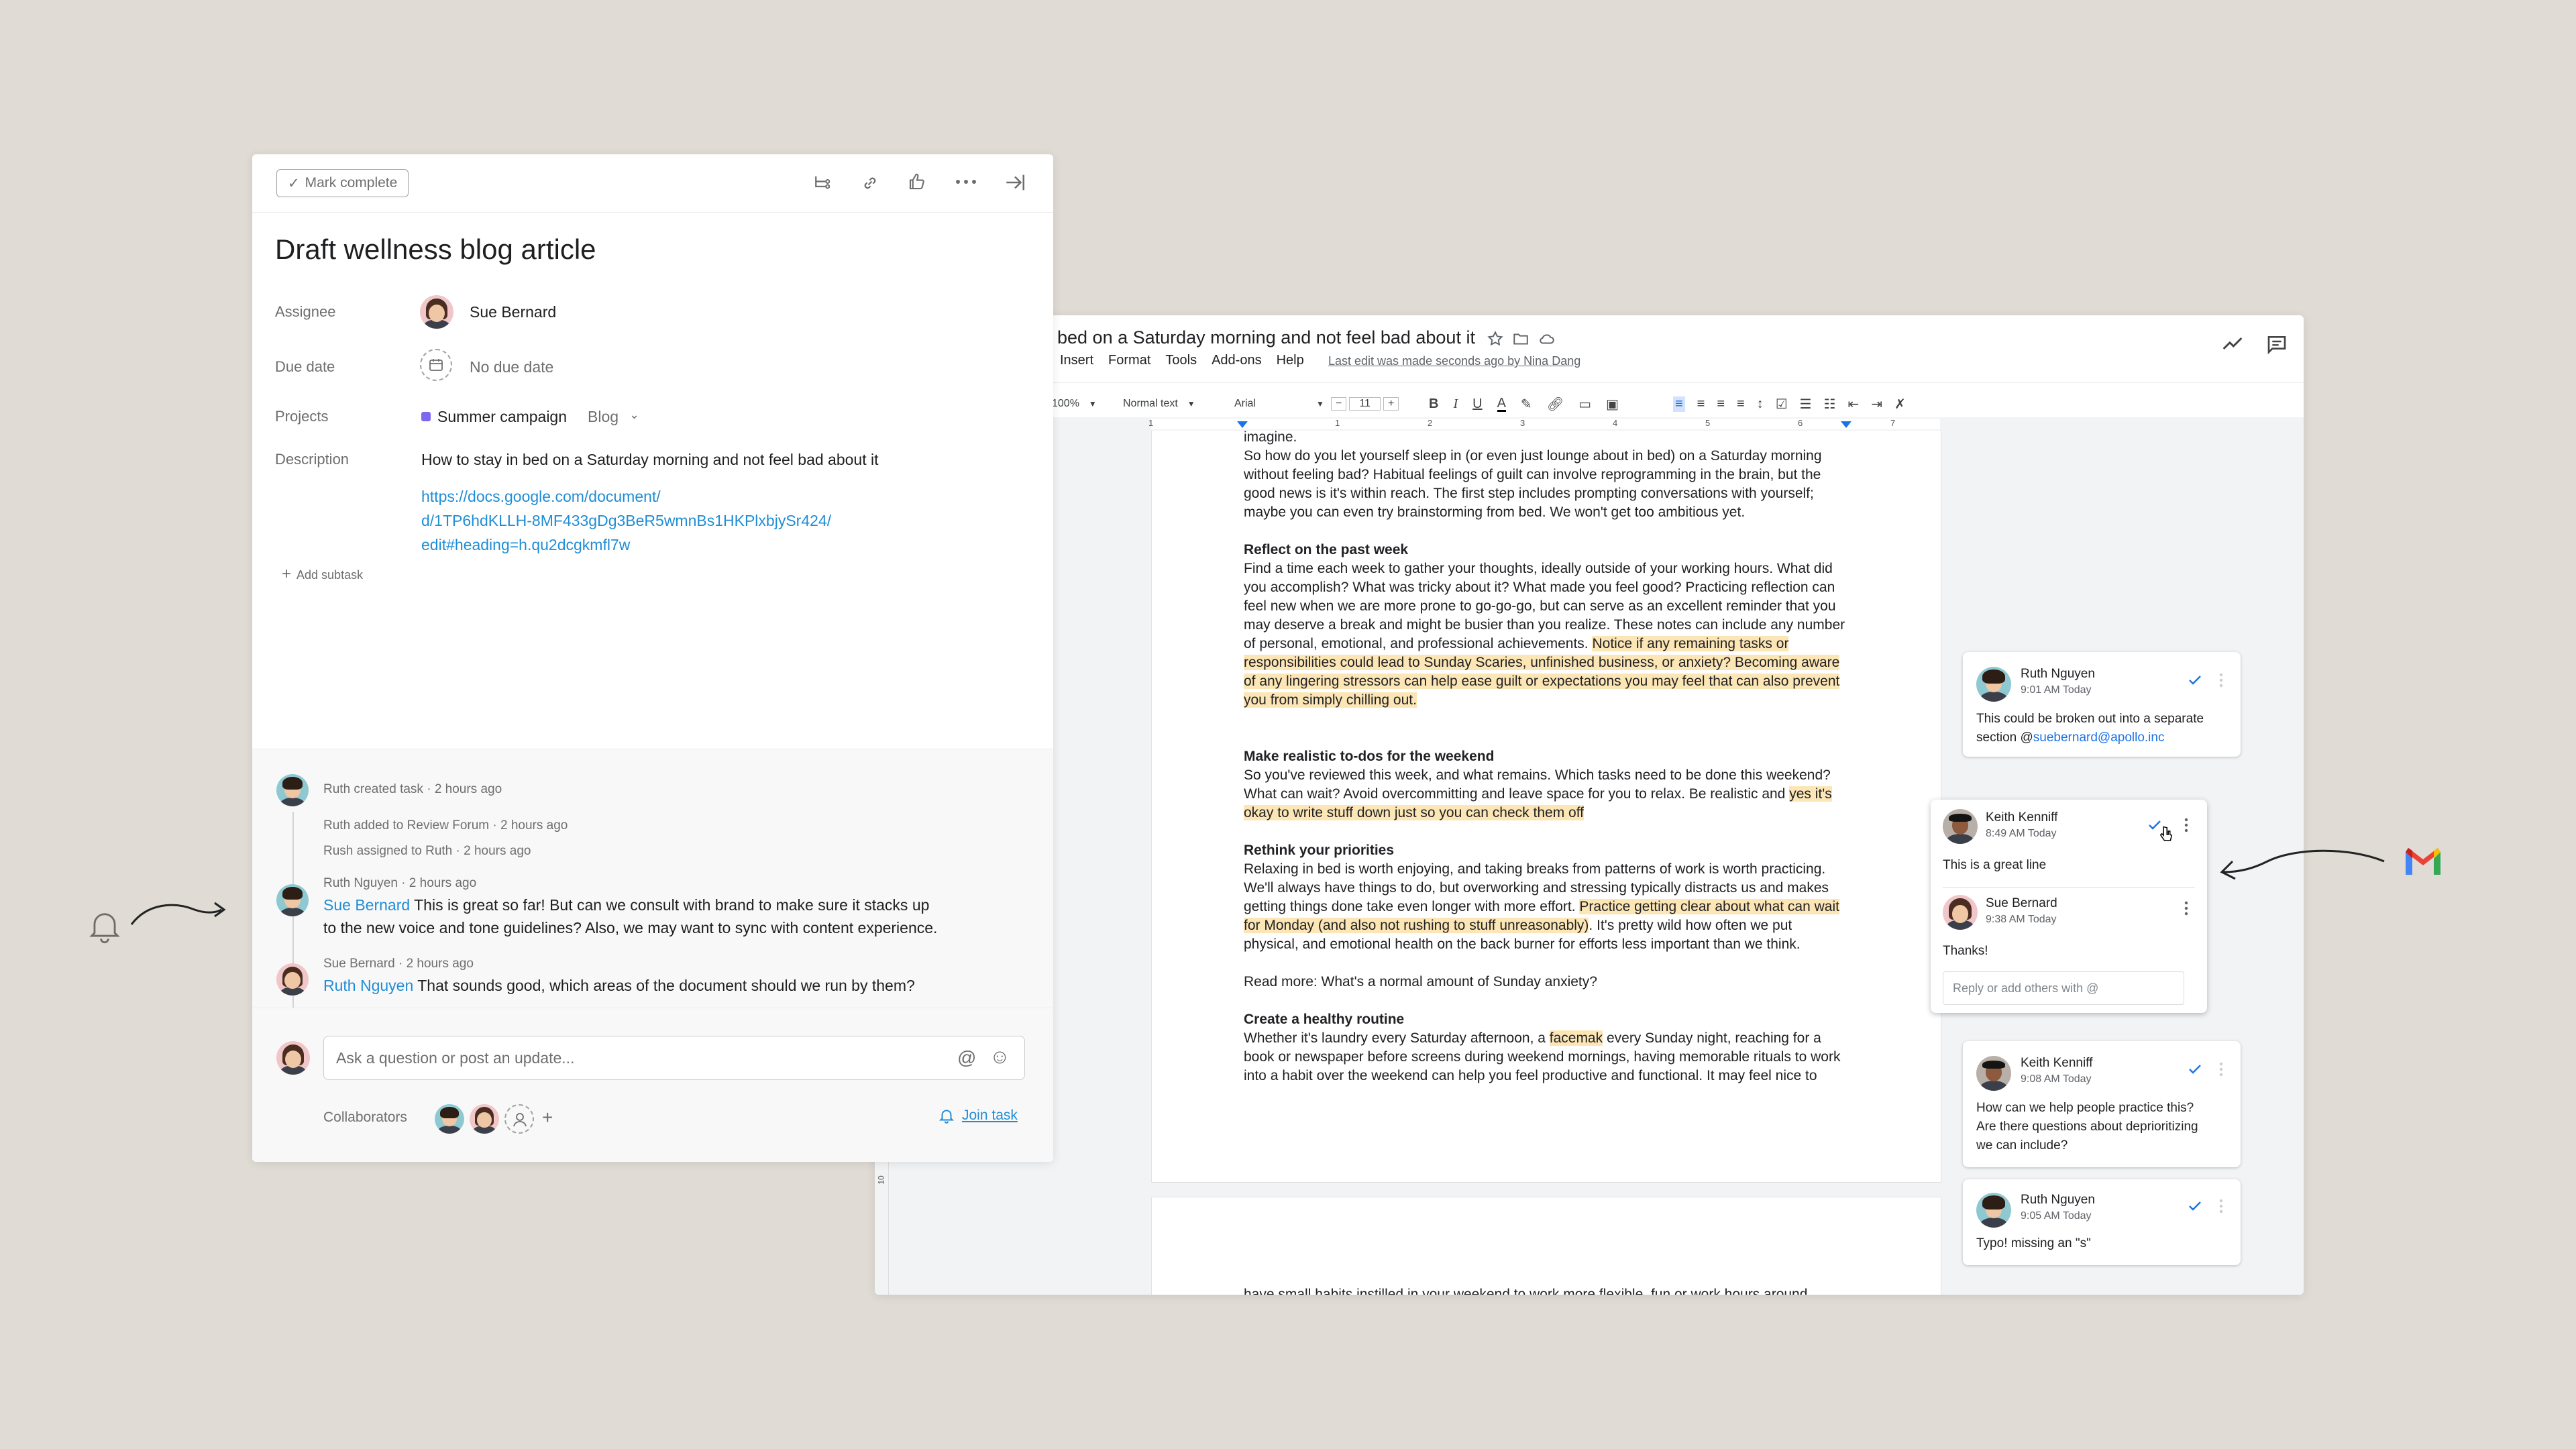 The image size is (2576, 1449). What do you see at coordinates (1876, 404) in the screenshot?
I see `increase-indent-icon: ⇥` at bounding box center [1876, 404].